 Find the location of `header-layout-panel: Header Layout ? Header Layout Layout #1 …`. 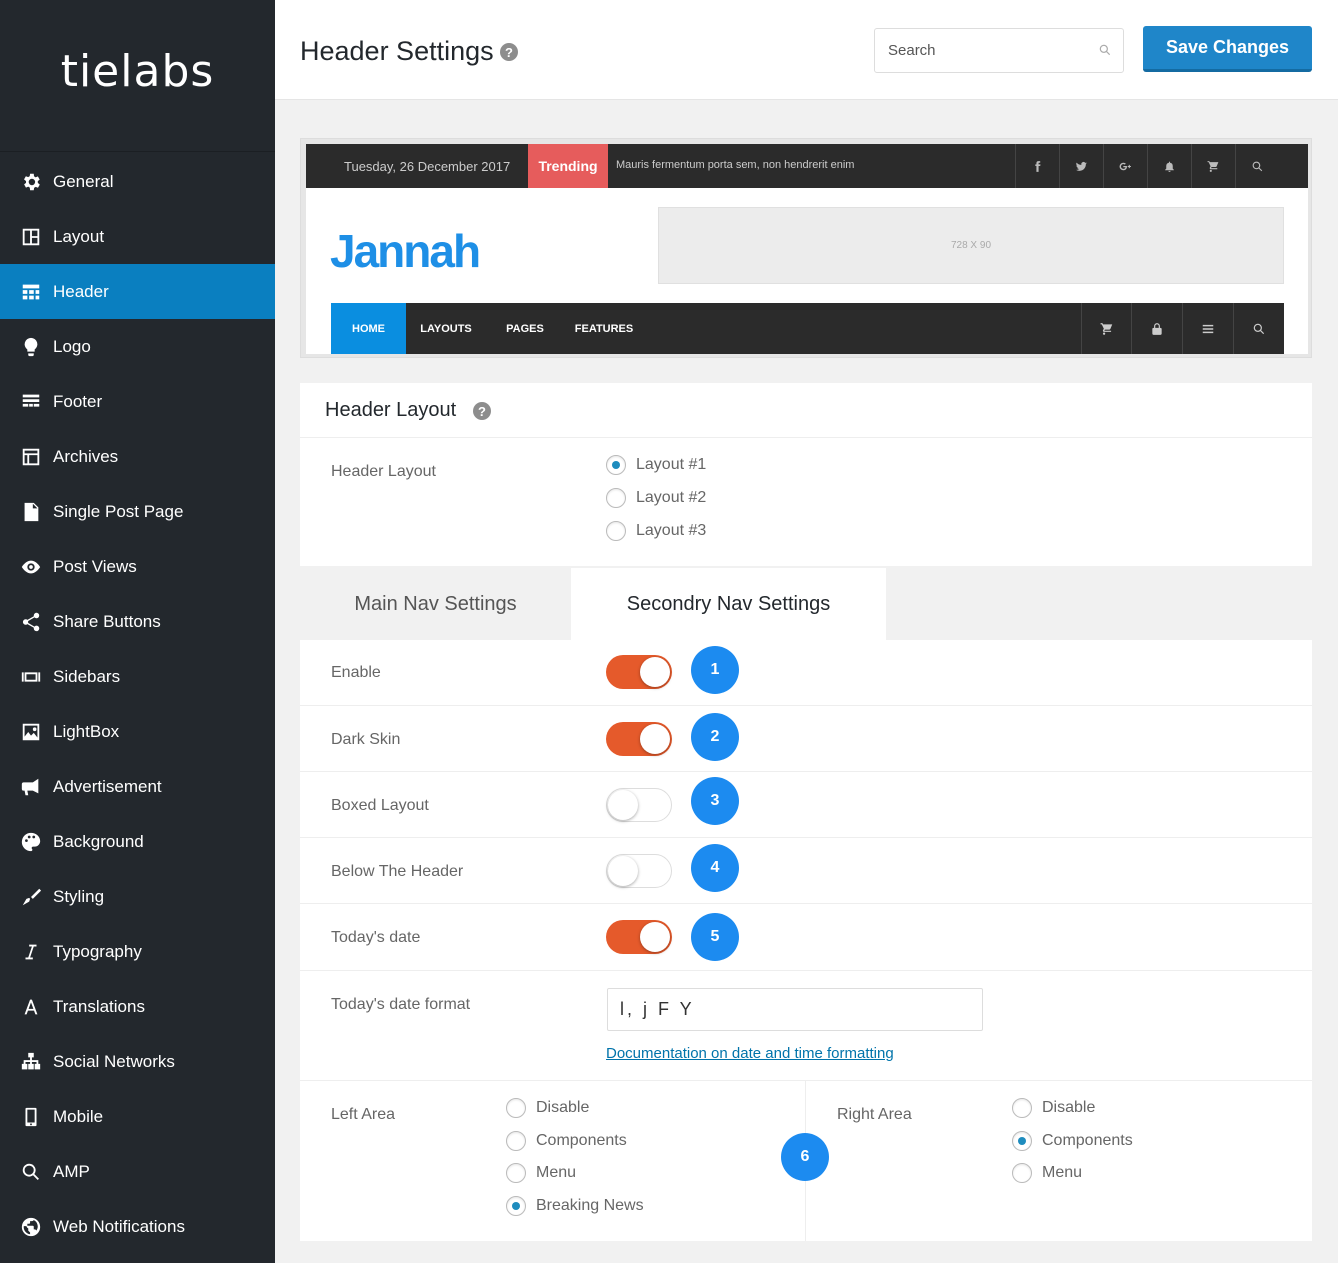

header-layout-panel: Header Layout ? Header Layout Layout #1 … is located at coordinates (806, 474).